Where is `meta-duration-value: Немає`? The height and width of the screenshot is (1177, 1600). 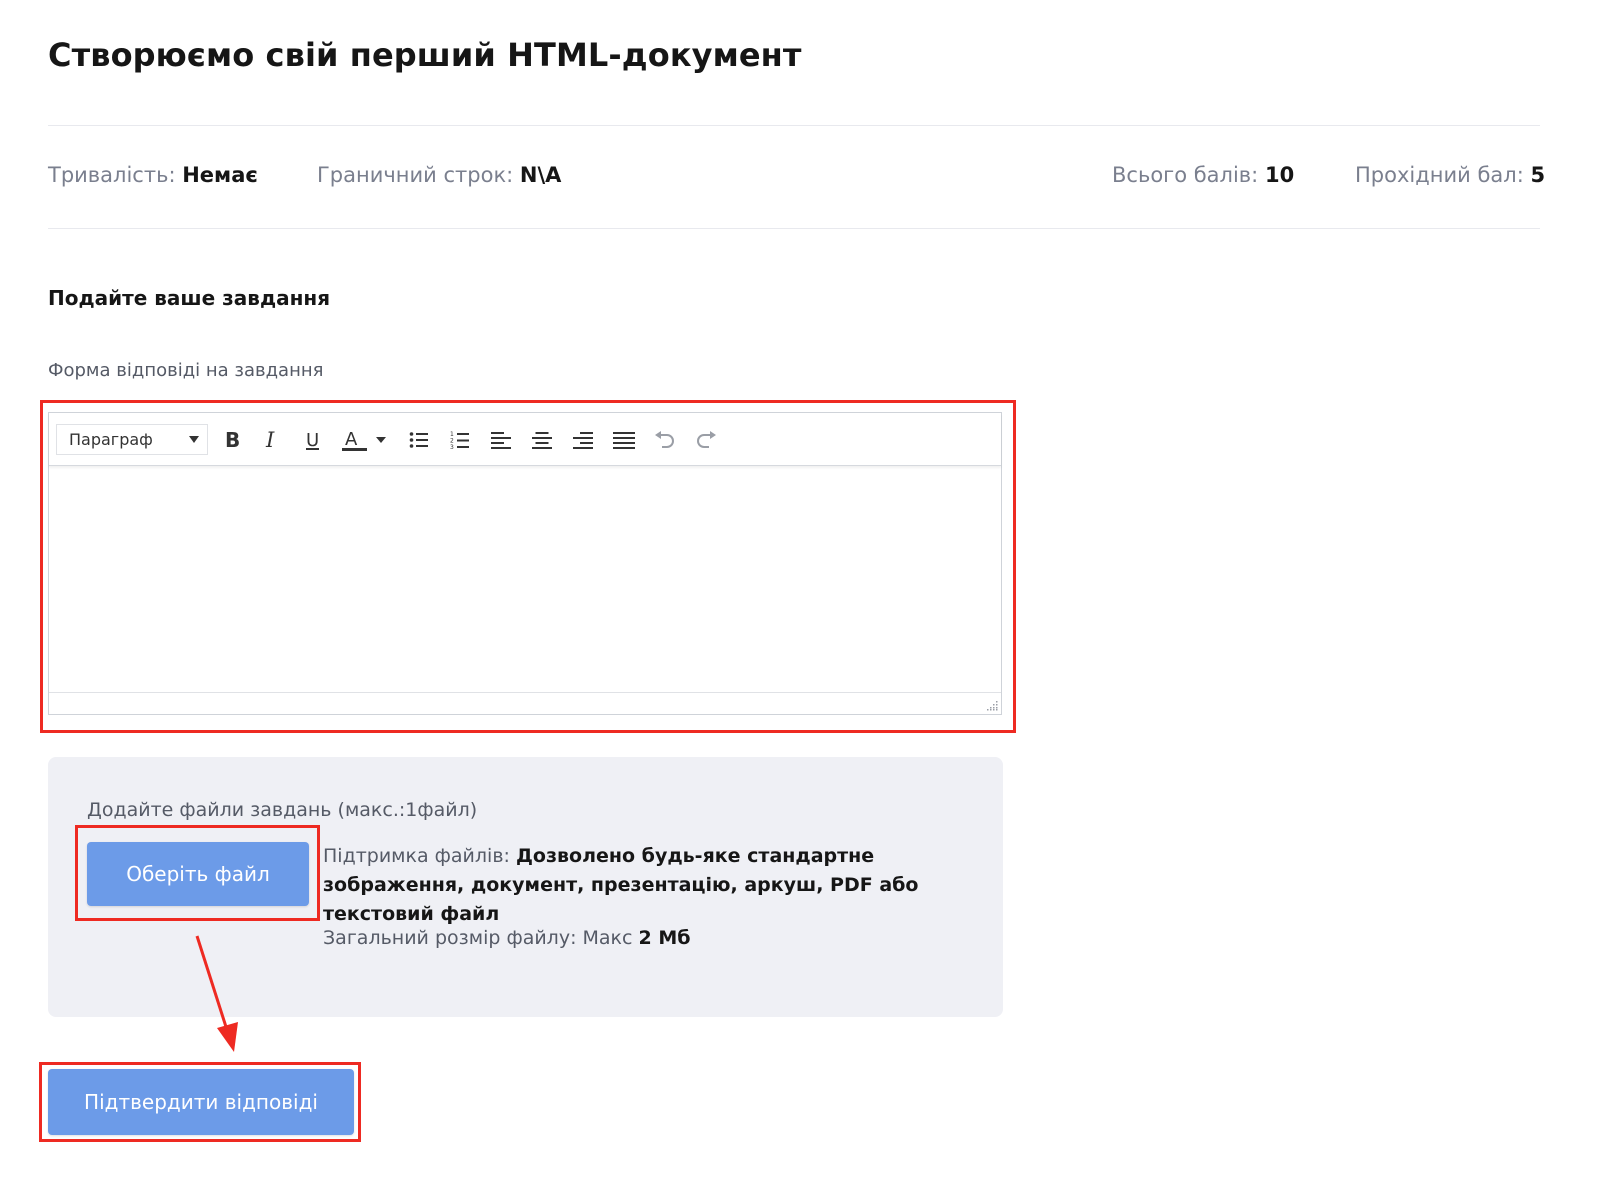
meta-duration-value: Немає is located at coordinates (220, 175).